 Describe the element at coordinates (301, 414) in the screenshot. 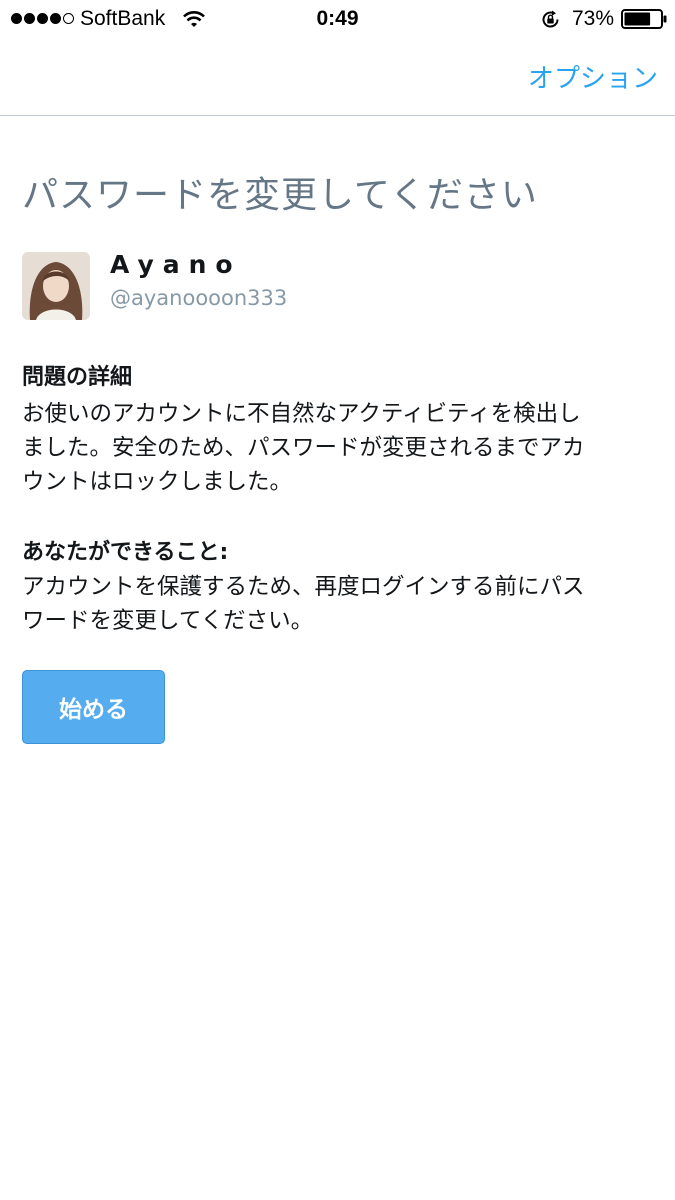

I see `text-line: お使いのアカウントに不自然なアクティビティを検出し` at that location.